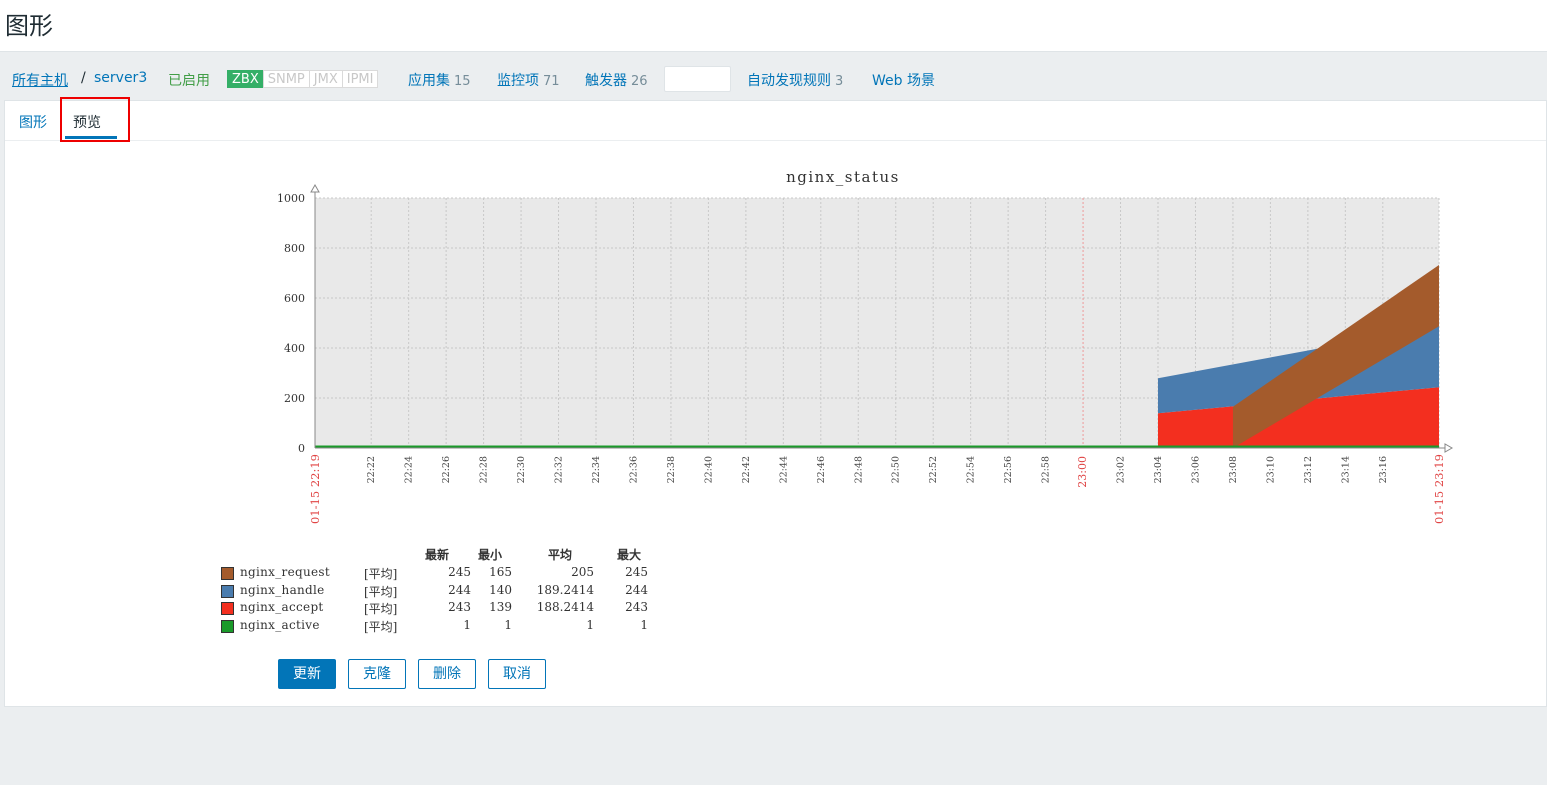 The width and height of the screenshot is (1547, 785). I want to click on legend-value-min: 139, so click(500, 607).